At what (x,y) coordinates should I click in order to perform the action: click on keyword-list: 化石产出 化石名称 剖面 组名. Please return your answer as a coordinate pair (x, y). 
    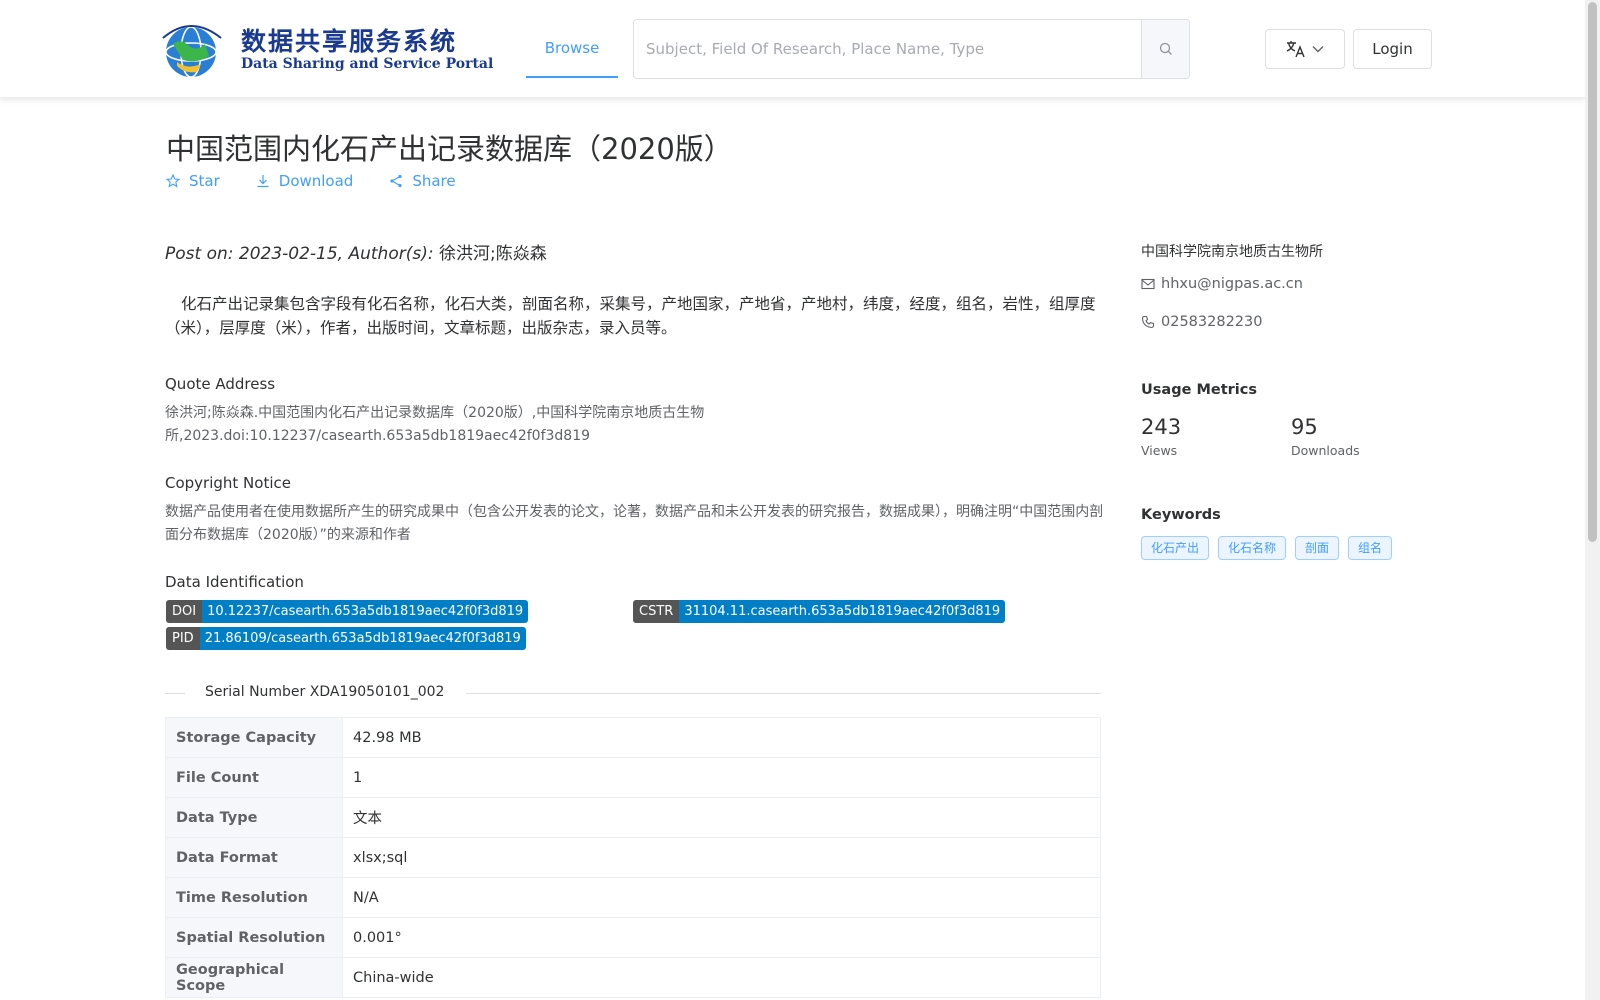
    Looking at the image, I should click on (1267, 548).